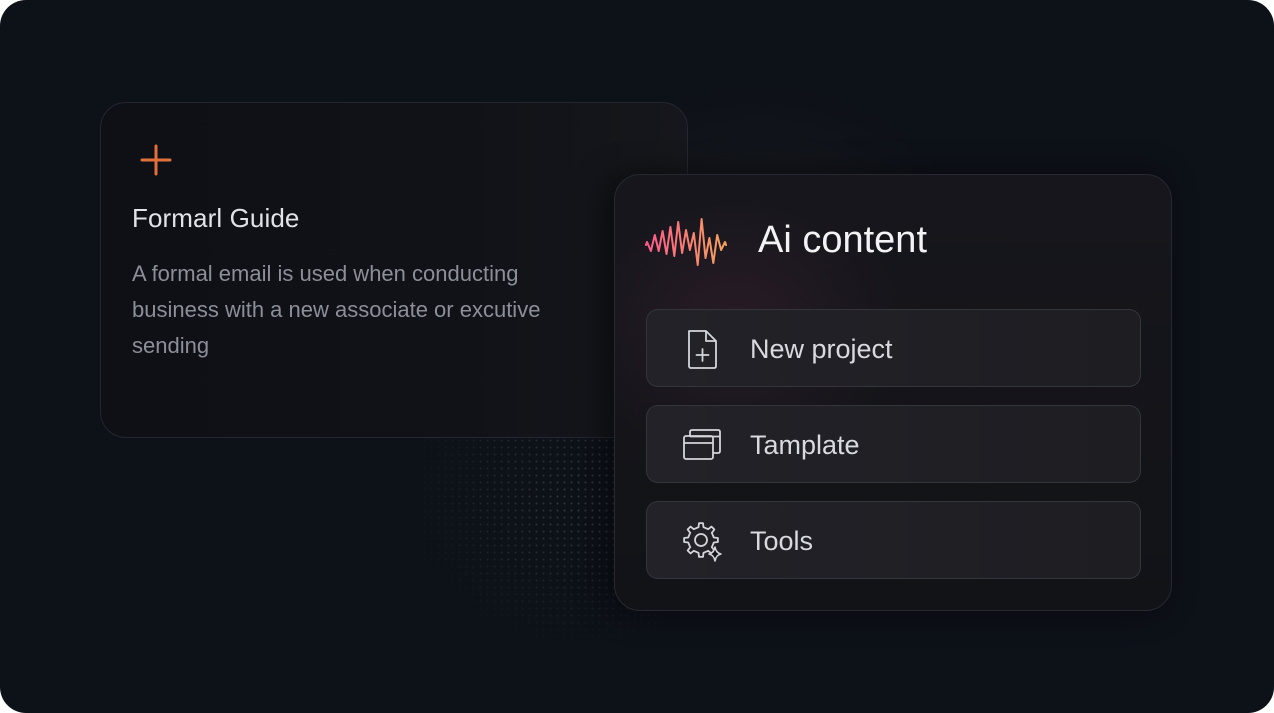  I want to click on new-file-icon, so click(702, 349).